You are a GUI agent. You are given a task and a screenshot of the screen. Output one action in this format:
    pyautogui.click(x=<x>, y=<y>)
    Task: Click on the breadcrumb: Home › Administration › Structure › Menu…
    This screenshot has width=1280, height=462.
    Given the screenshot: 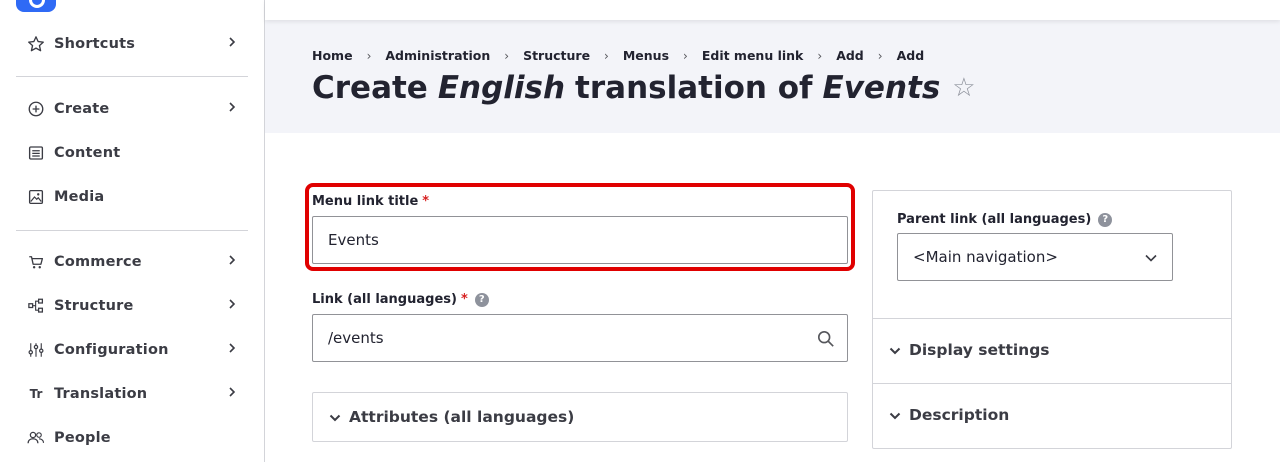 What is the action you would take?
    pyautogui.click(x=618, y=55)
    